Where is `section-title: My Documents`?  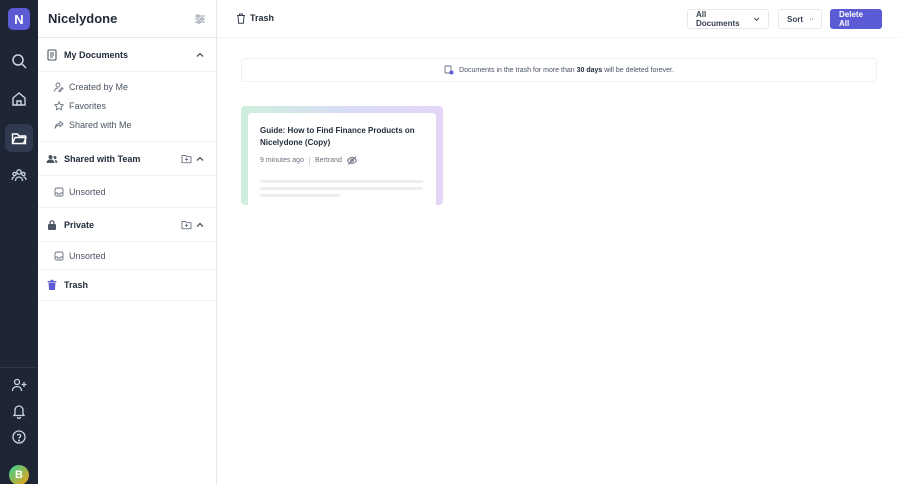
section-title: My Documents is located at coordinates (96, 54).